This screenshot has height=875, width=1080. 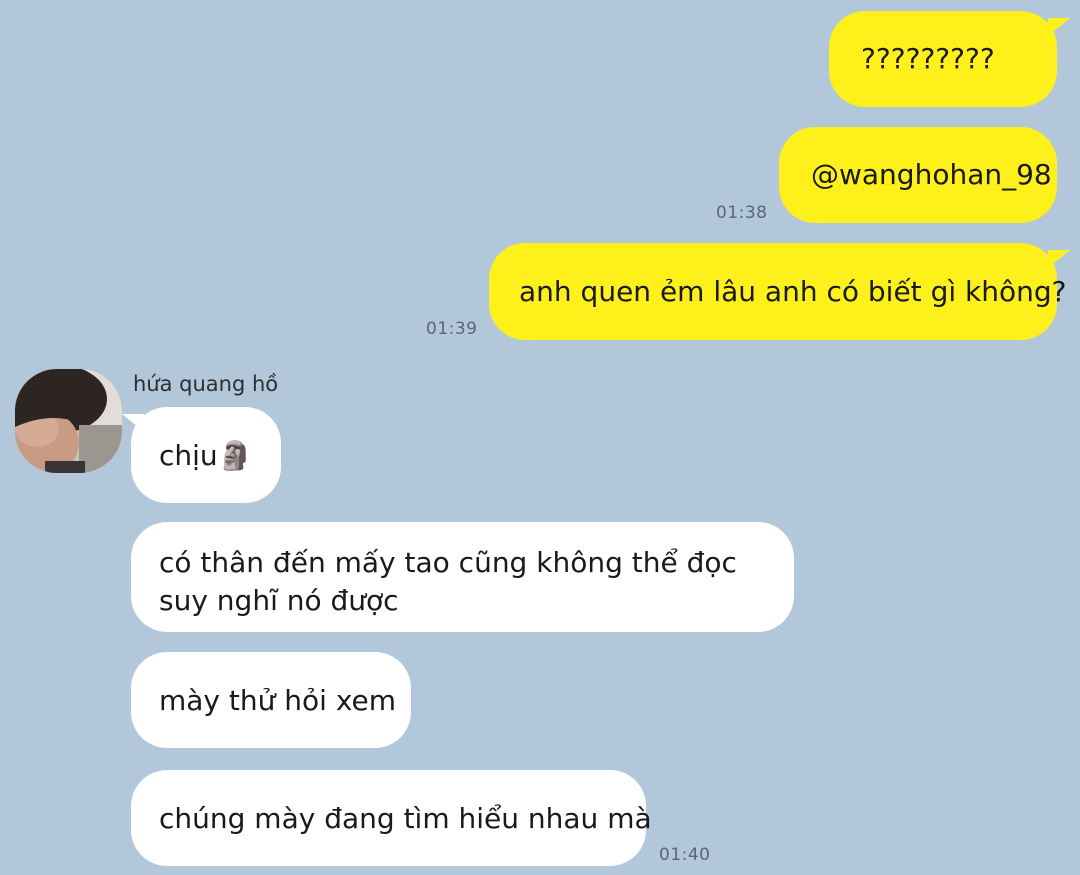 I want to click on message-timestamp: 01:38, so click(x=742, y=213).